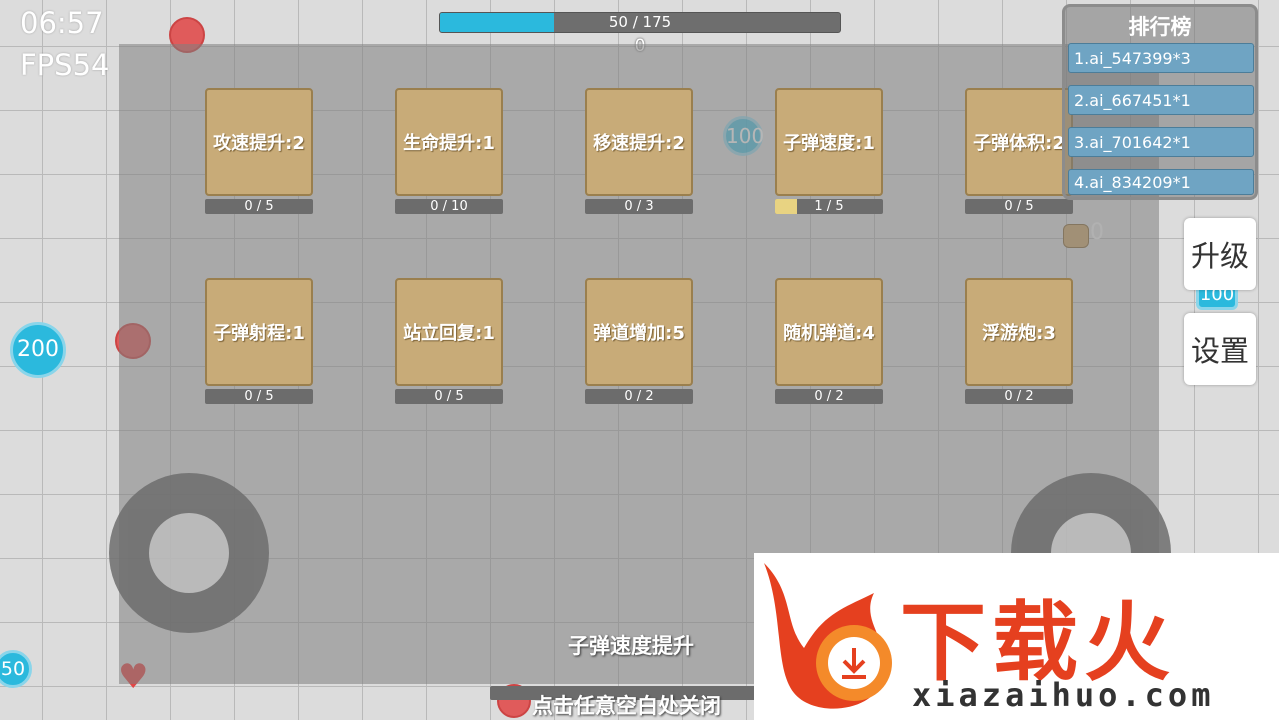 The height and width of the screenshot is (720, 1279). I want to click on upgrade-progress: 1 / 5, so click(829, 206).